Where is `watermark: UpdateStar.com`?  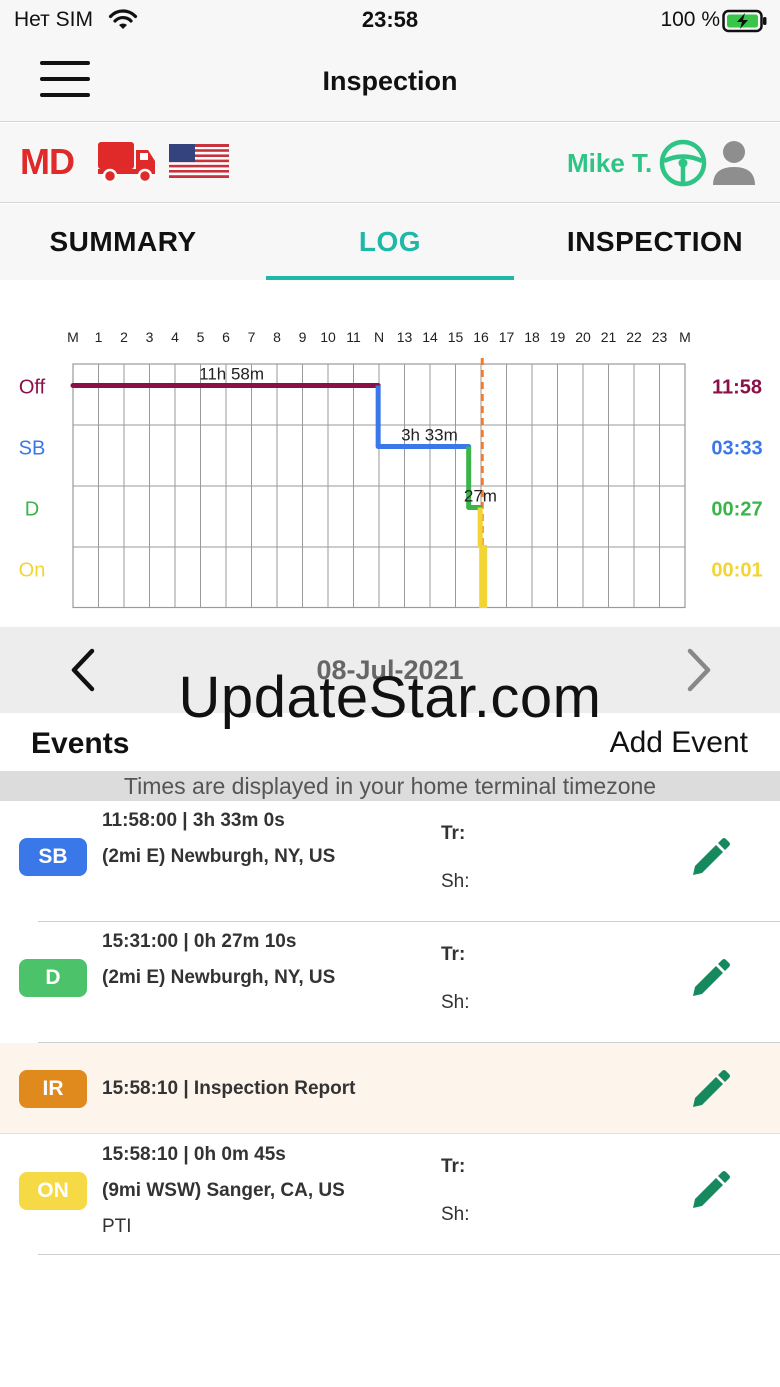 watermark: UpdateStar.com is located at coordinates (390, 697).